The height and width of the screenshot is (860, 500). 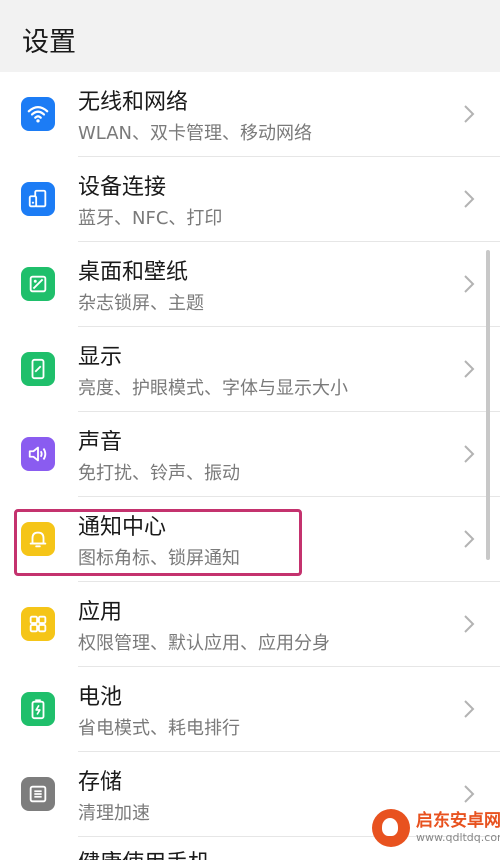 I want to click on apps-icon, so click(x=38, y=624).